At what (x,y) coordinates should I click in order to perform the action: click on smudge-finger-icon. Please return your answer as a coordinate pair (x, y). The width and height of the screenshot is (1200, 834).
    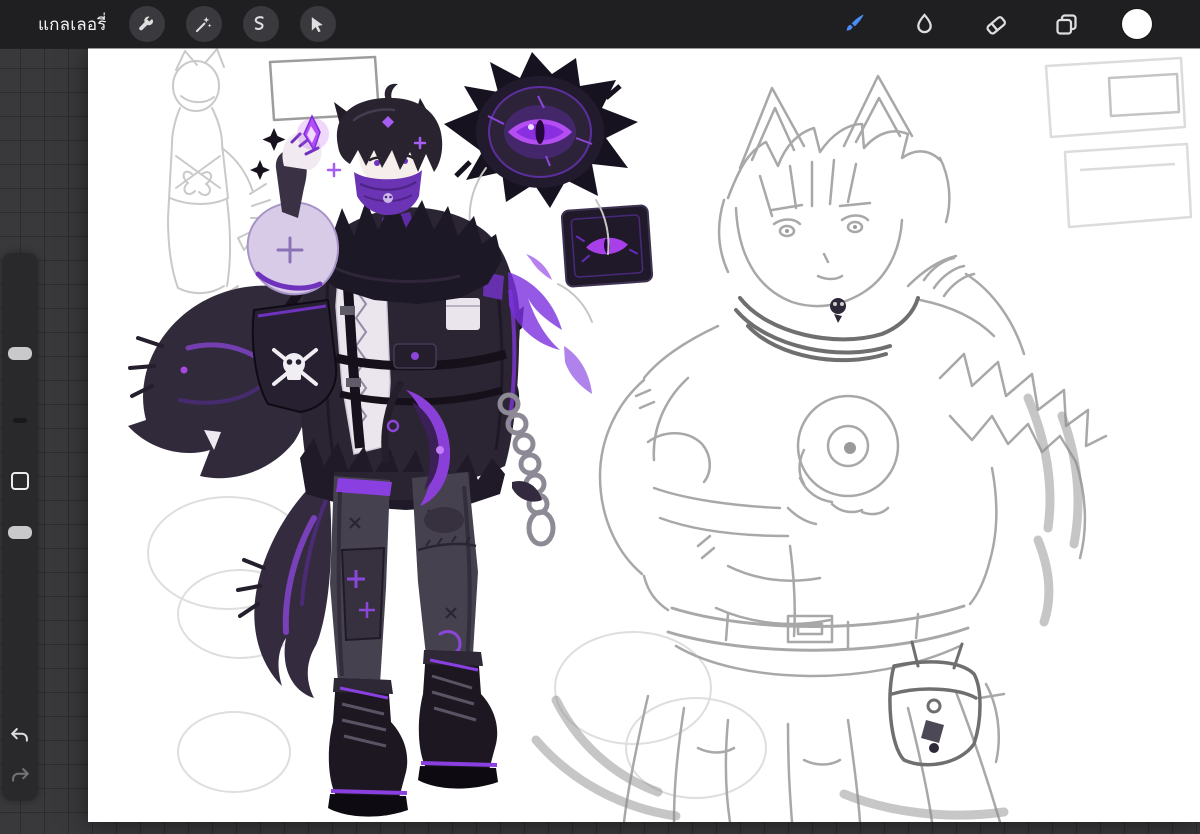
    Looking at the image, I should click on (924, 22).